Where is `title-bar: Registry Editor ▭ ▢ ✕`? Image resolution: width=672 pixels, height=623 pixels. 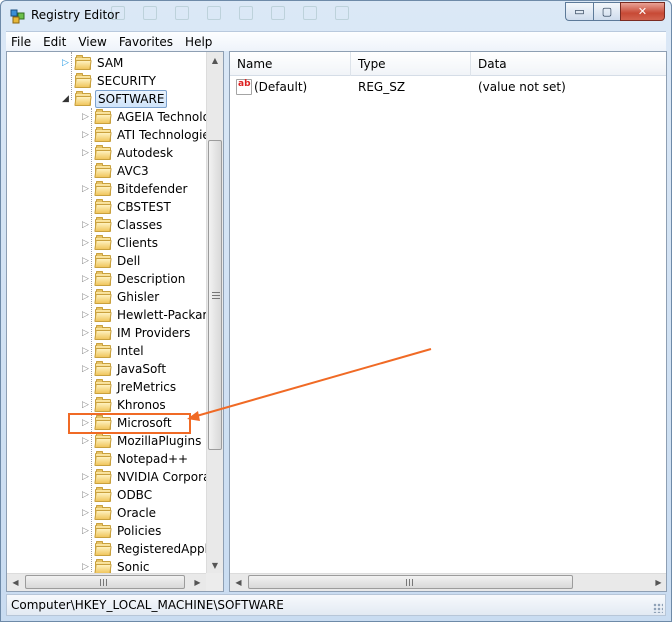 title-bar: Registry Editor ▭ ▢ ✕ is located at coordinates (336, 16).